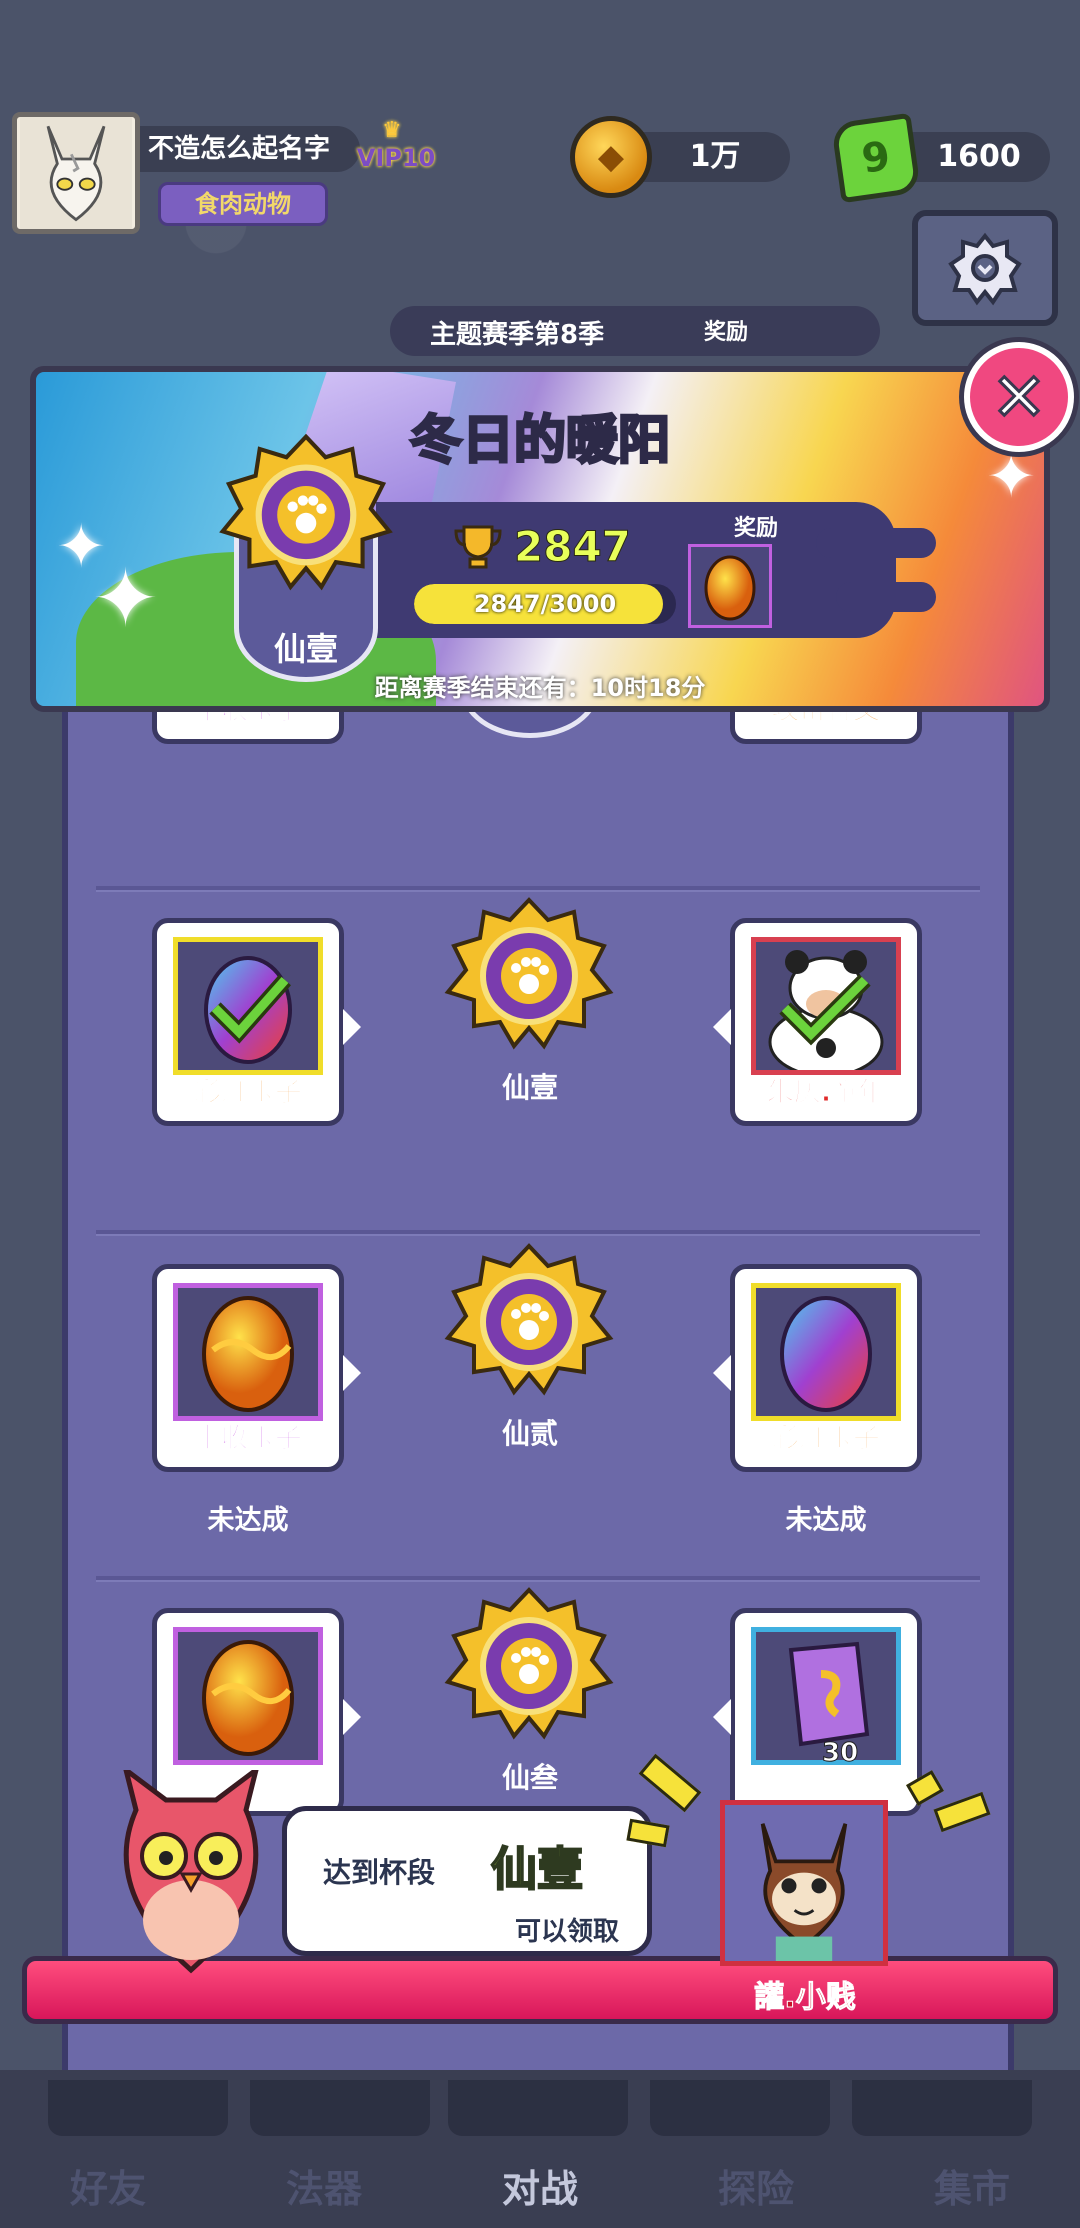 Image resolution: width=1080 pixels, height=2228 pixels. What do you see at coordinates (540, 688) in the screenshot?
I see `season-countdown: 距离赛季结束还有：10时18分` at bounding box center [540, 688].